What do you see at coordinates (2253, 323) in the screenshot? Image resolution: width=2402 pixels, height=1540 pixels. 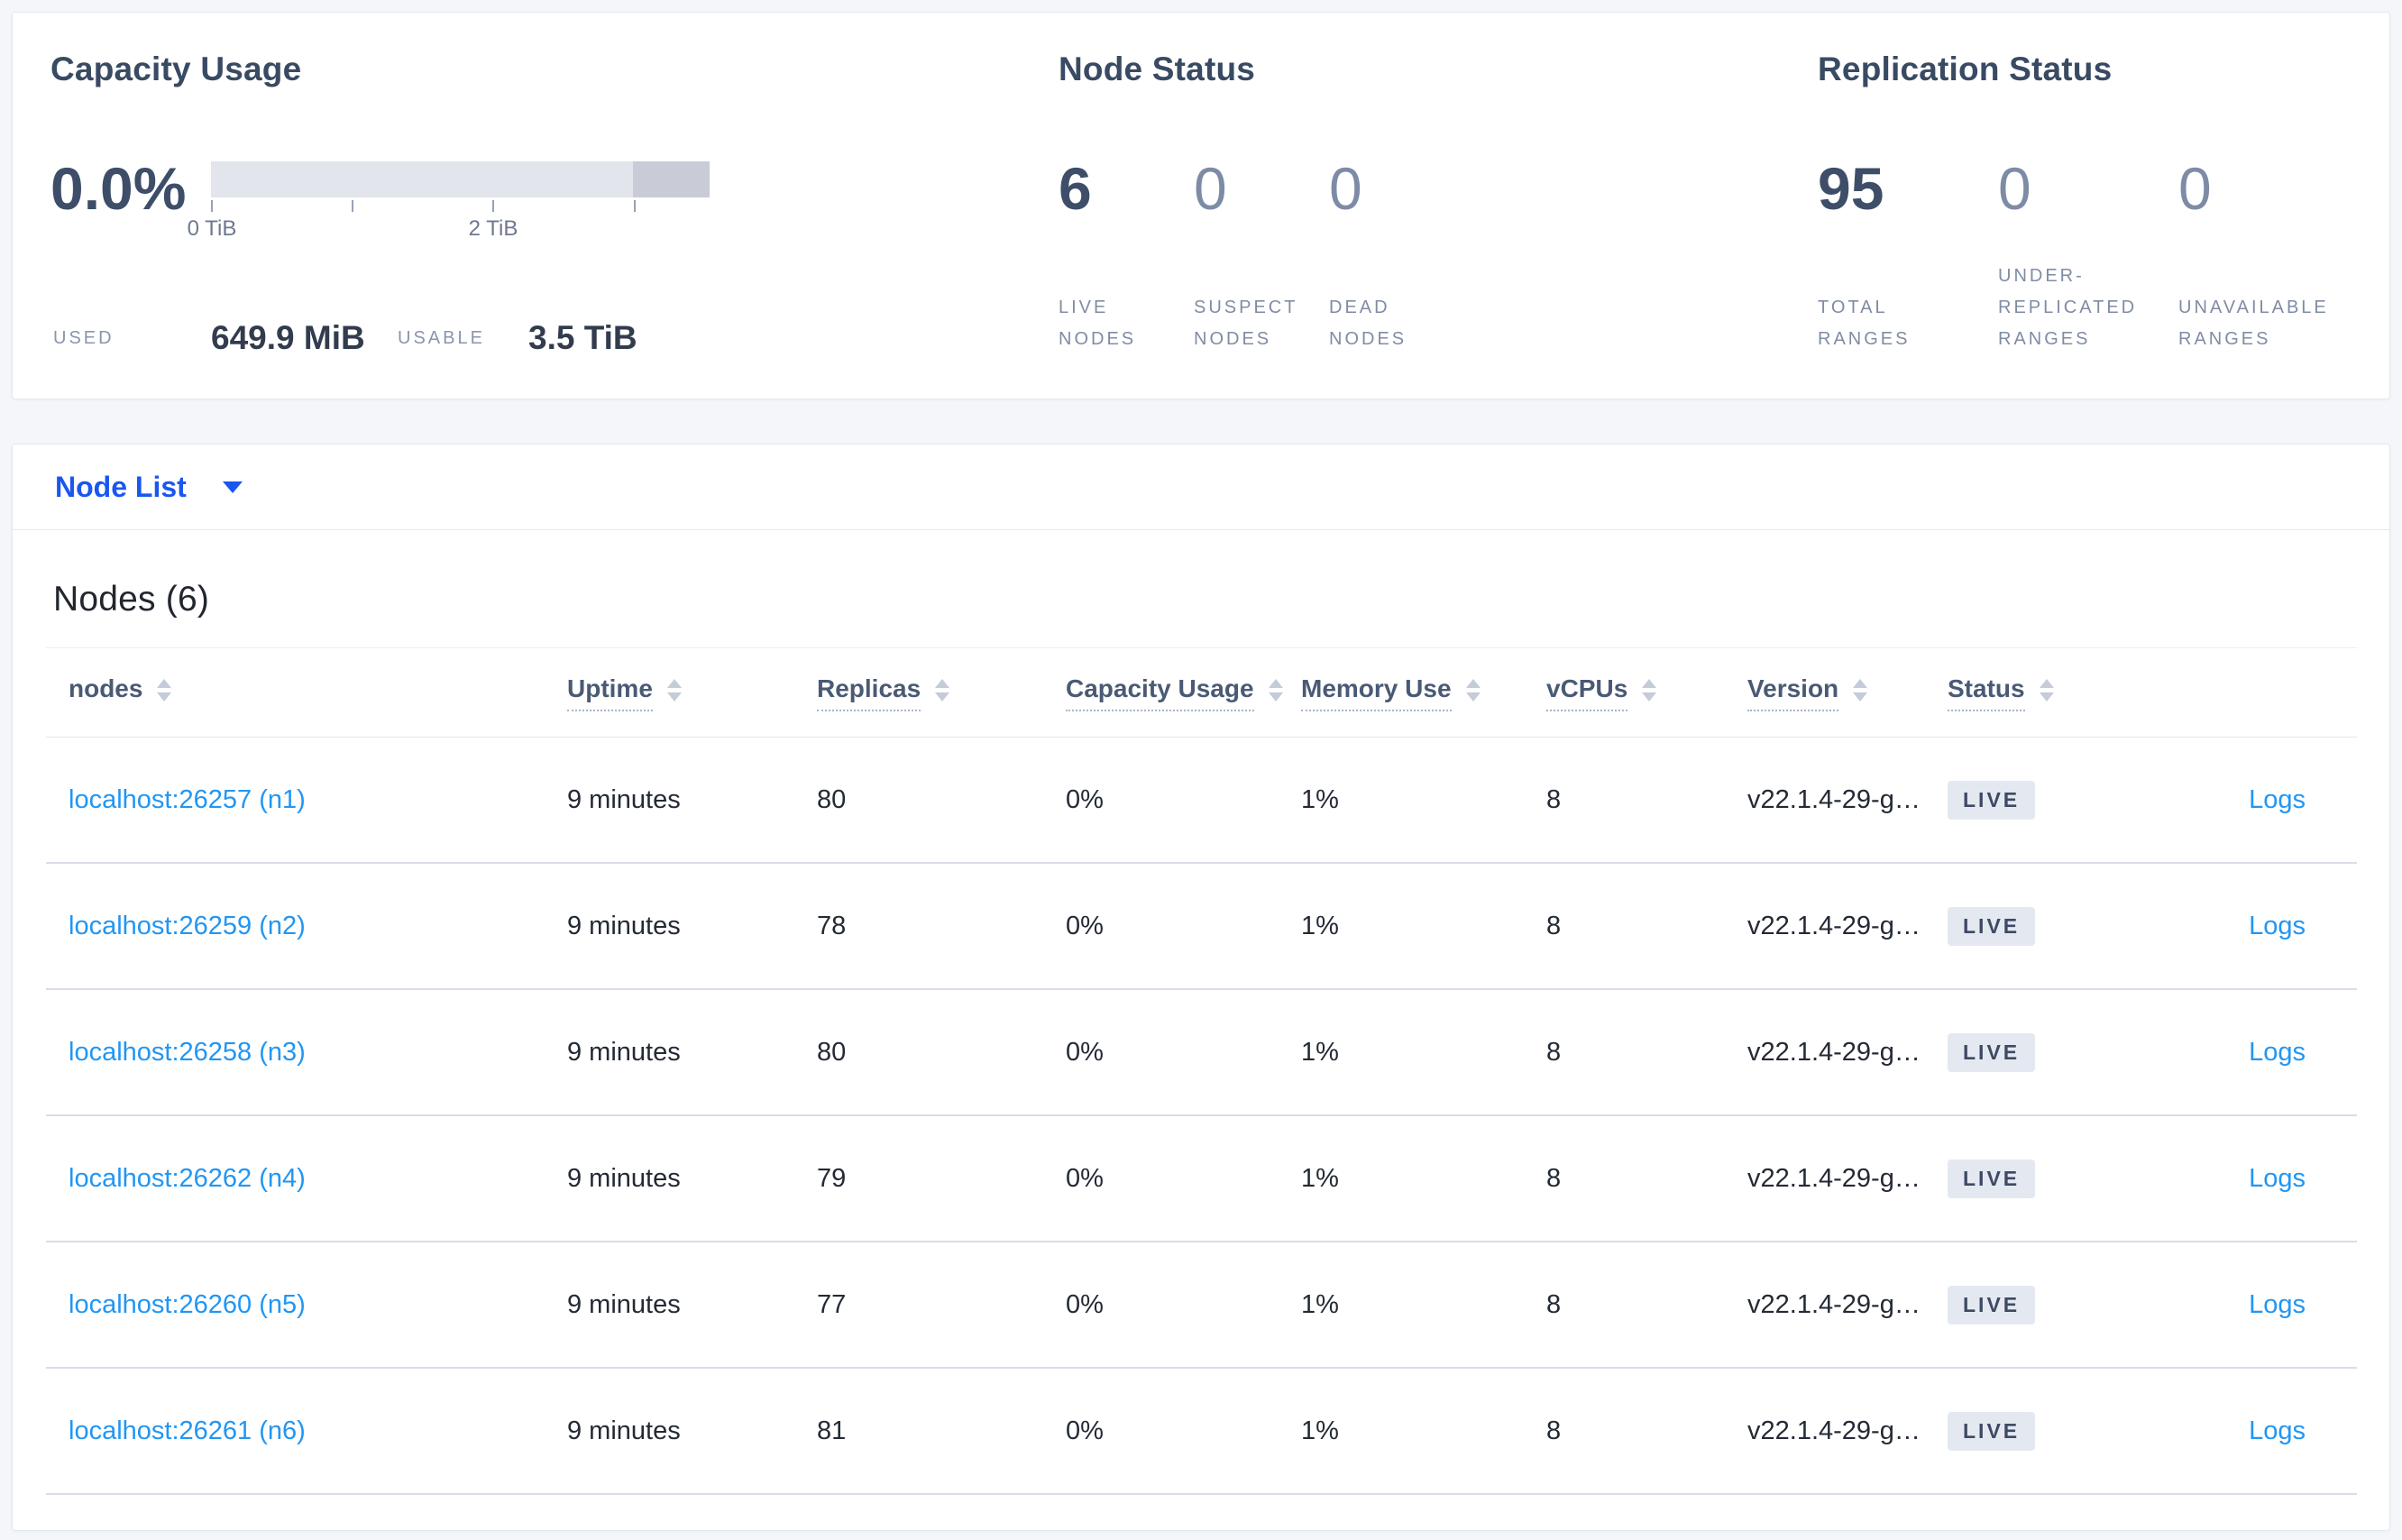 I see `unavailable-ranges-label: UNAVAILABLE RANGES` at bounding box center [2253, 323].